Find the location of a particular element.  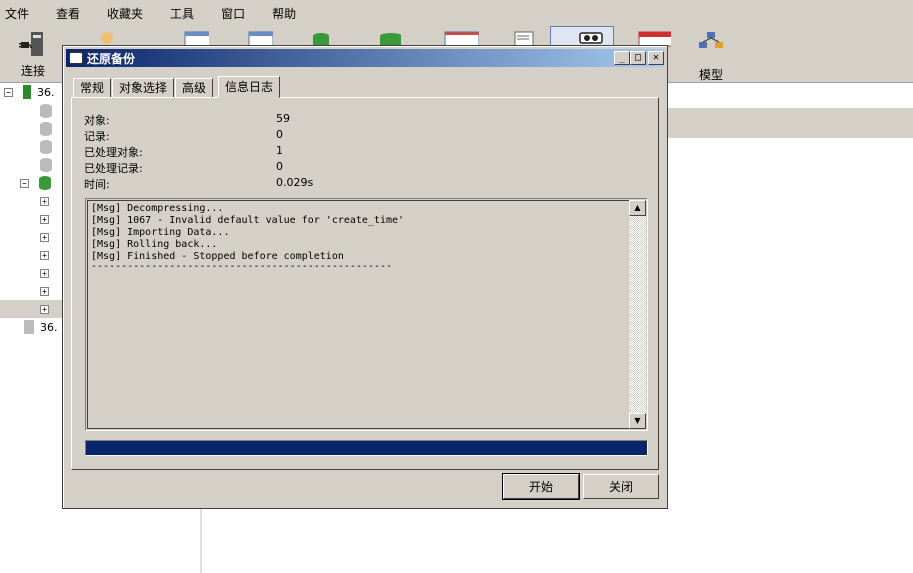

start-button: 开始 is located at coordinates (541, 486).